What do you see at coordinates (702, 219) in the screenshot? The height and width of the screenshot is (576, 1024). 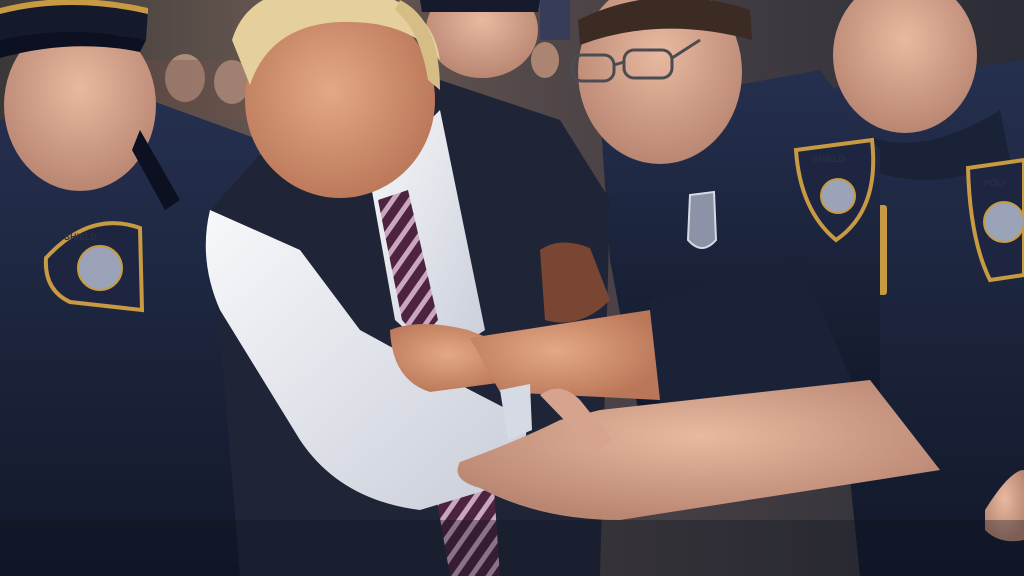 I see `officer-middle-chest-badge` at bounding box center [702, 219].